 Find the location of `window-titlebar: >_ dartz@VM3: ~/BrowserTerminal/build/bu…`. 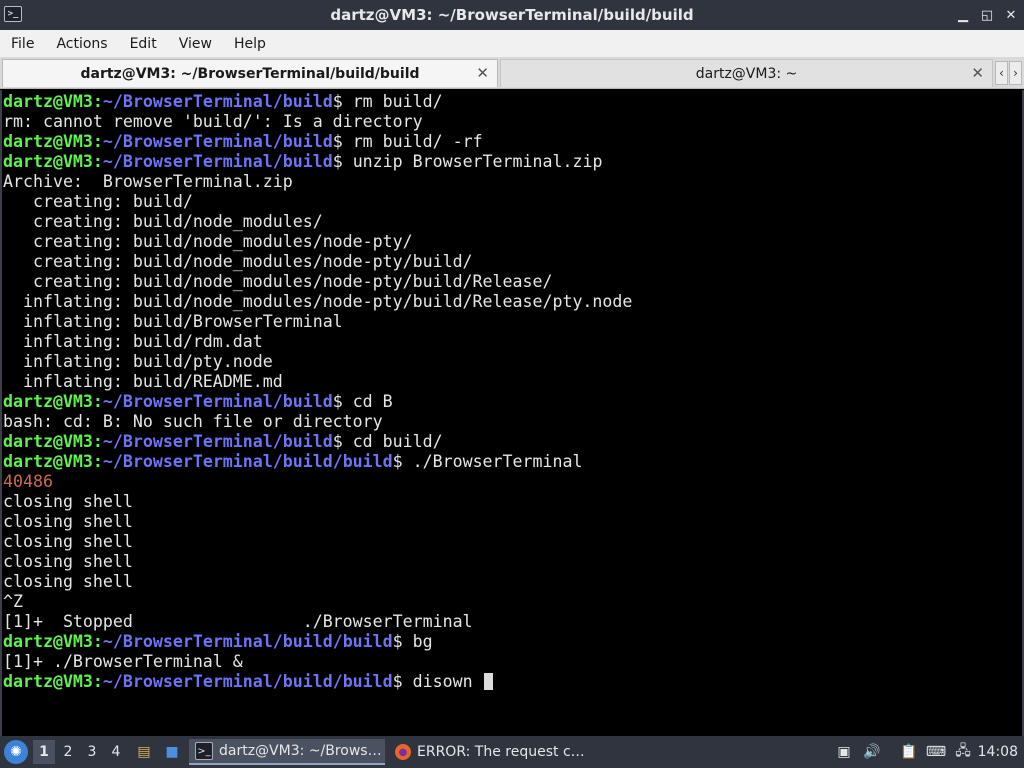

window-titlebar: >_ dartz@VM3: ~/BrowserTerminal/build/bu… is located at coordinates (512, 15).